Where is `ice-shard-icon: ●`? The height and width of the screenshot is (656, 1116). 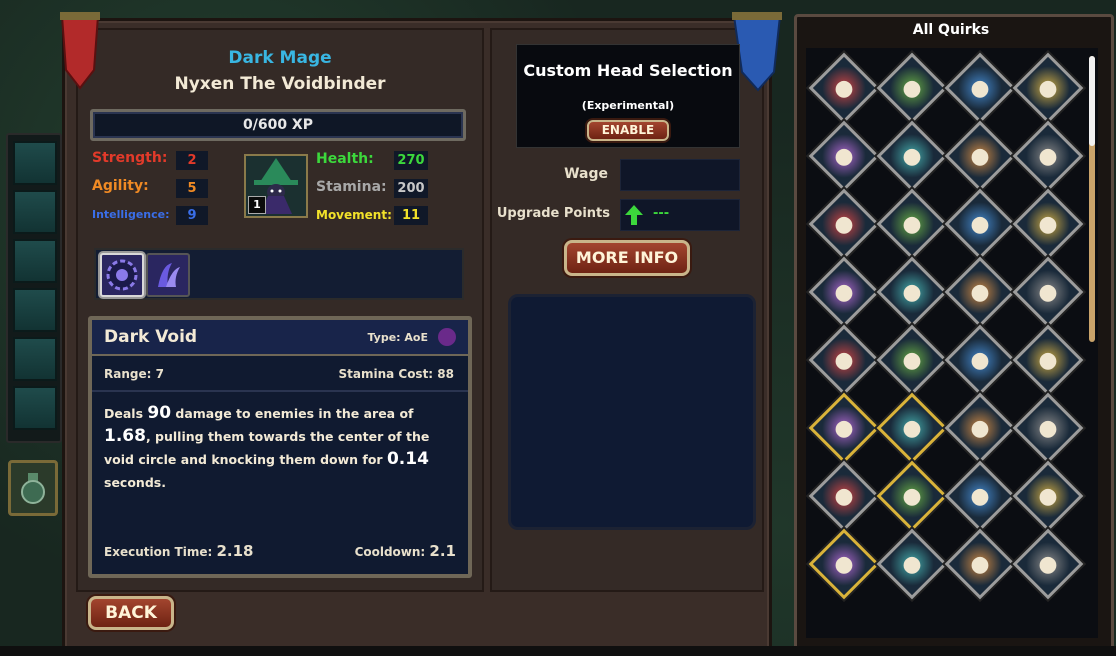
ice-shard-icon: ● is located at coordinates (912, 360).